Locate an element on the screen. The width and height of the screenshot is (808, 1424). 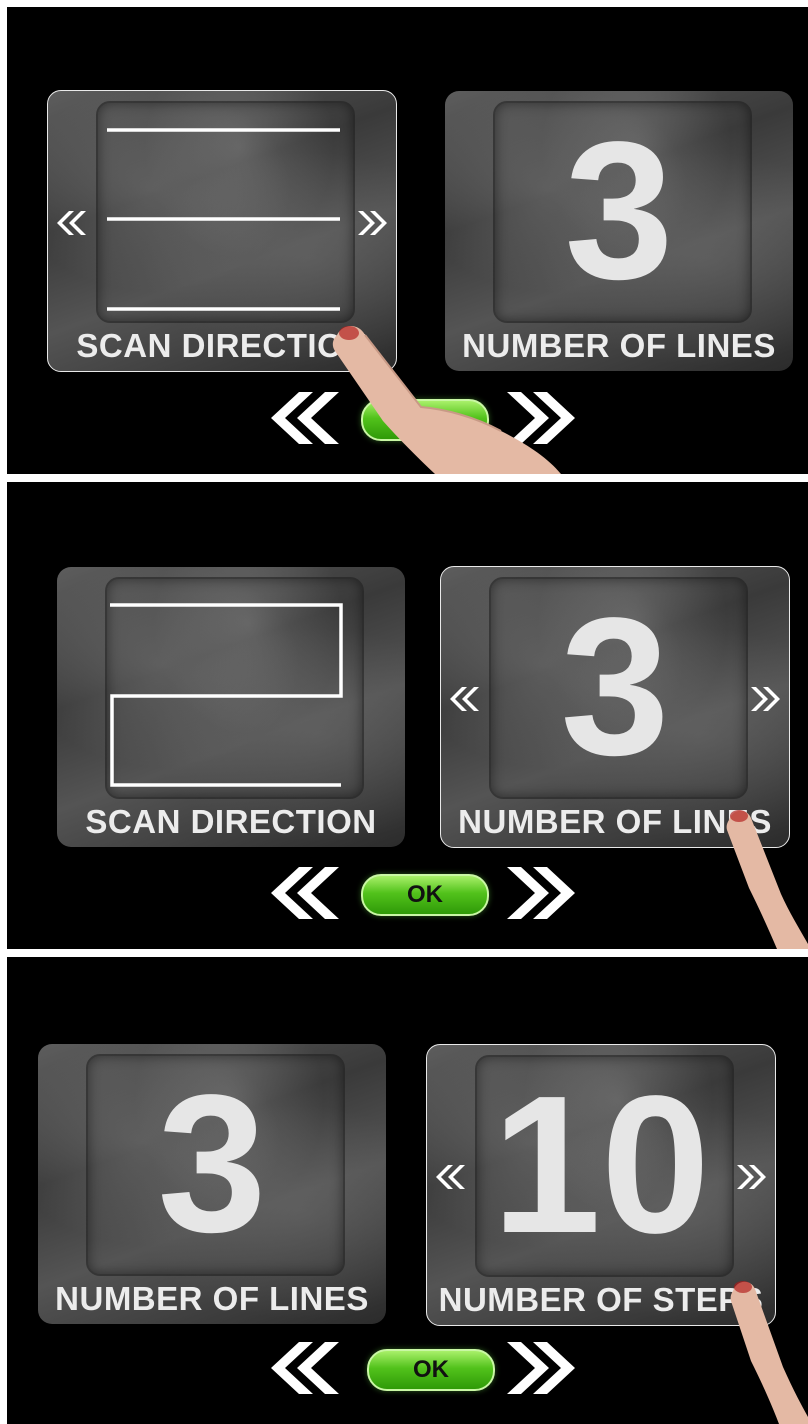
number-of-lines-tile: 3 NUMBER OF LINES is located at coordinates (212, 1184).